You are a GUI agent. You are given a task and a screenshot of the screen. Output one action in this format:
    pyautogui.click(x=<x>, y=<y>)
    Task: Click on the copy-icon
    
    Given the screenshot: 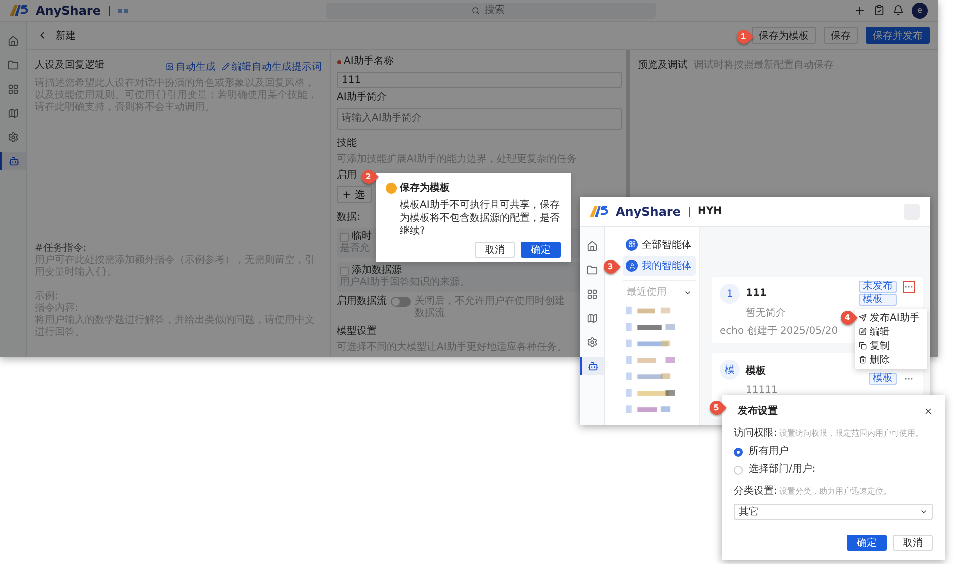 What is the action you would take?
    pyautogui.click(x=863, y=346)
    